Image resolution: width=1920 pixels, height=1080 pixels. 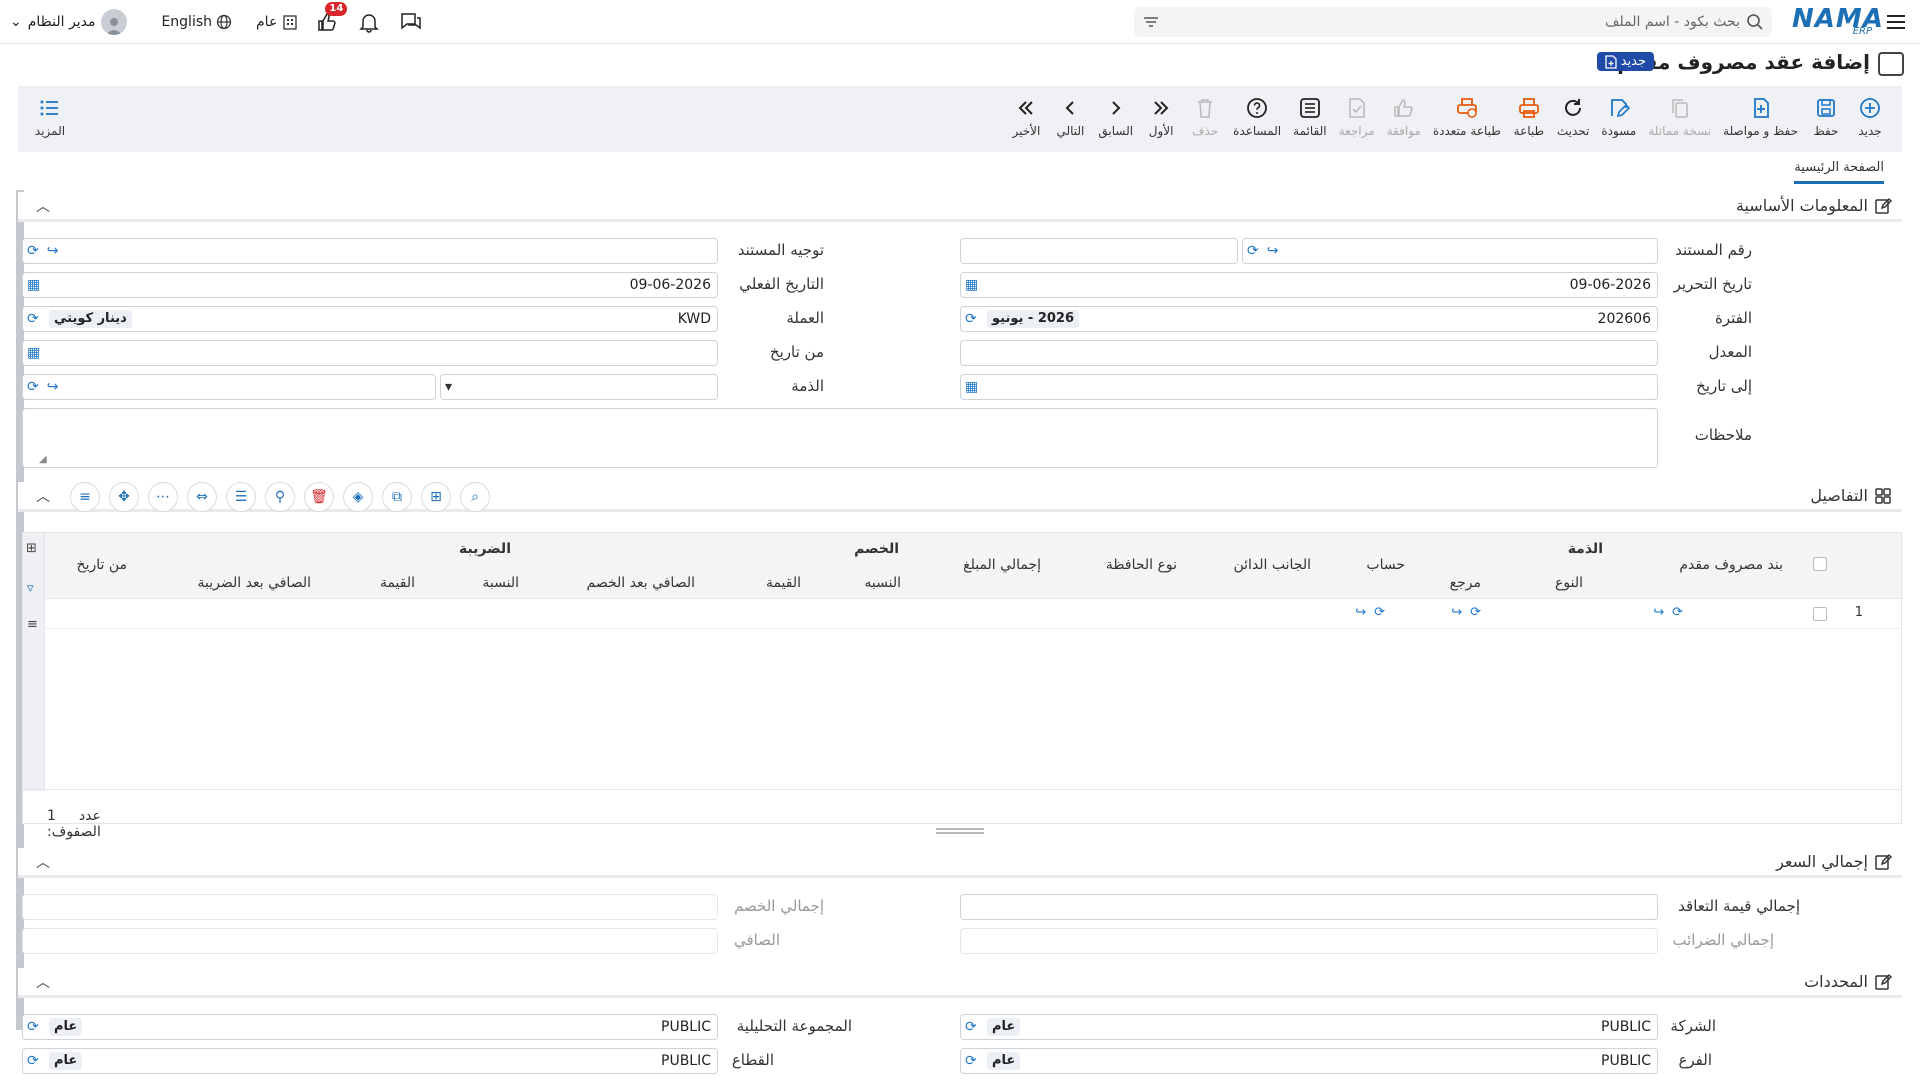 What do you see at coordinates (370, 1027) in the screenshot?
I see `analytic-group-field: PUBLIC ⟳ عام` at bounding box center [370, 1027].